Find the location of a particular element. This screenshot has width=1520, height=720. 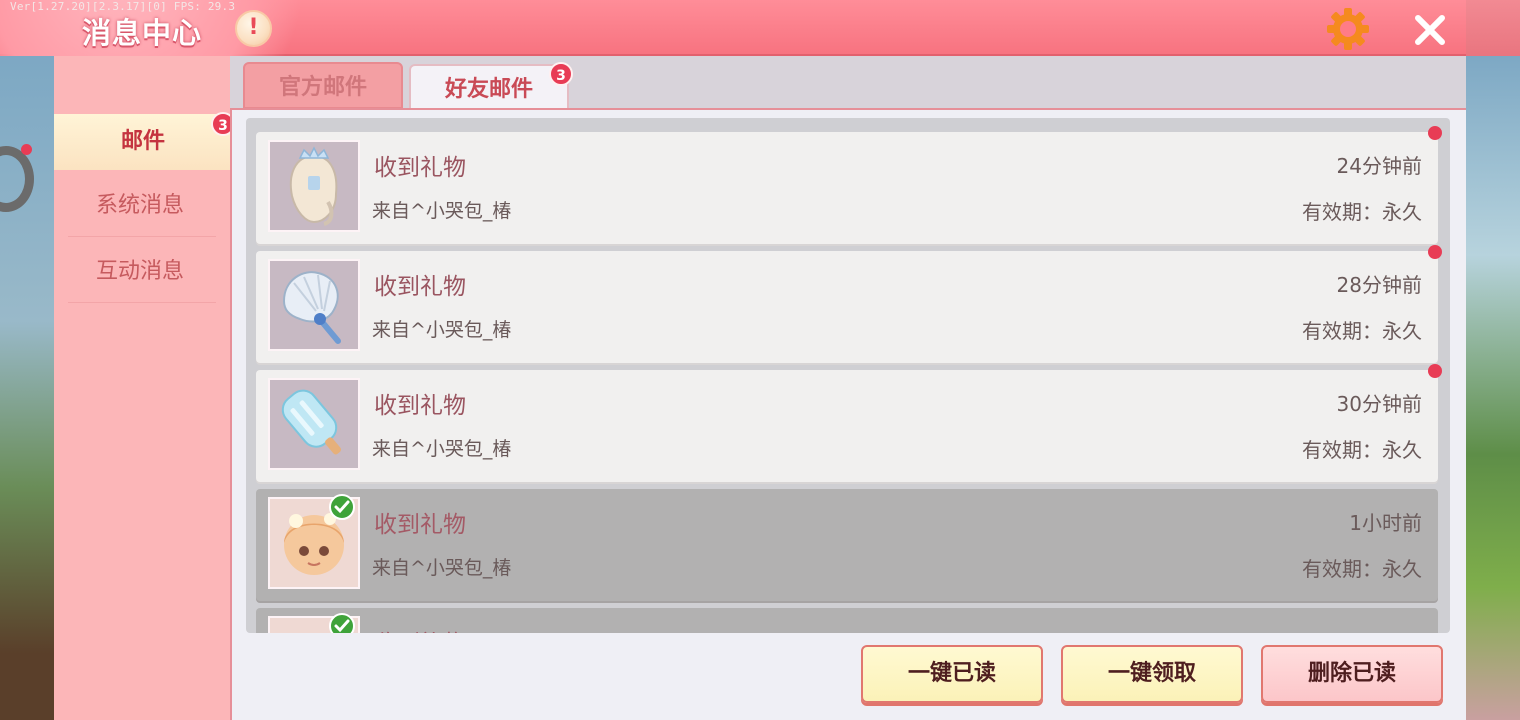

mark-all-read-button: 一键已读 is located at coordinates (952, 674).